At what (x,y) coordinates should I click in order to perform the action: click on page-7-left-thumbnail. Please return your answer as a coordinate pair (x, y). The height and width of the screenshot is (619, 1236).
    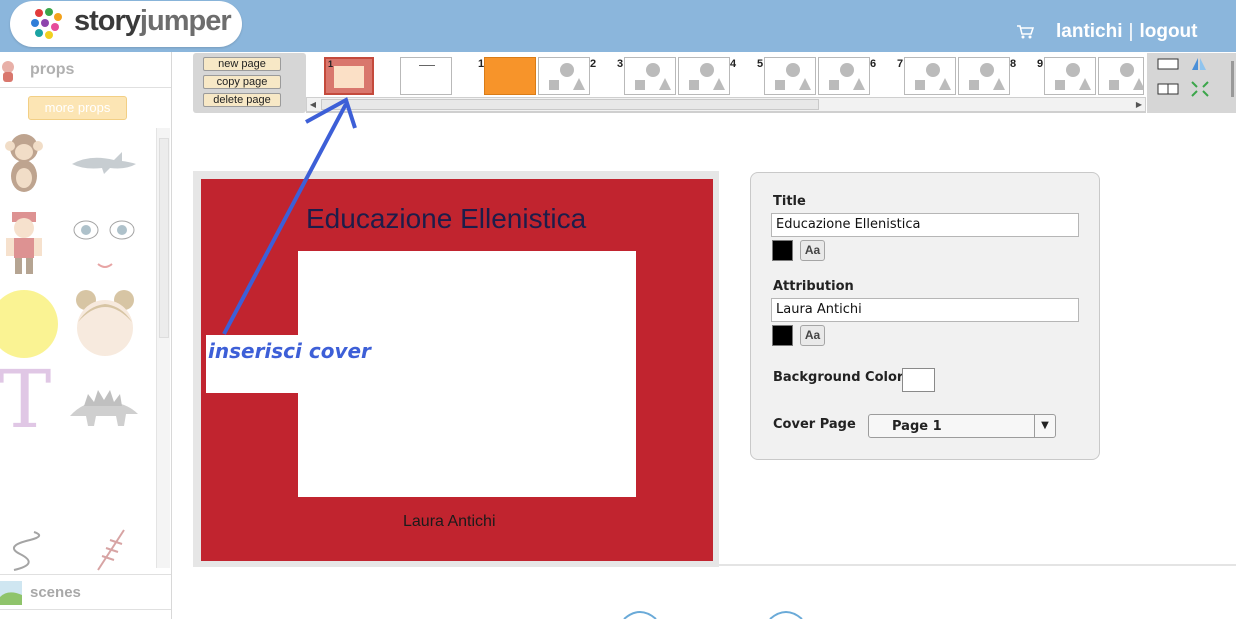
    Looking at the image, I should click on (930, 76).